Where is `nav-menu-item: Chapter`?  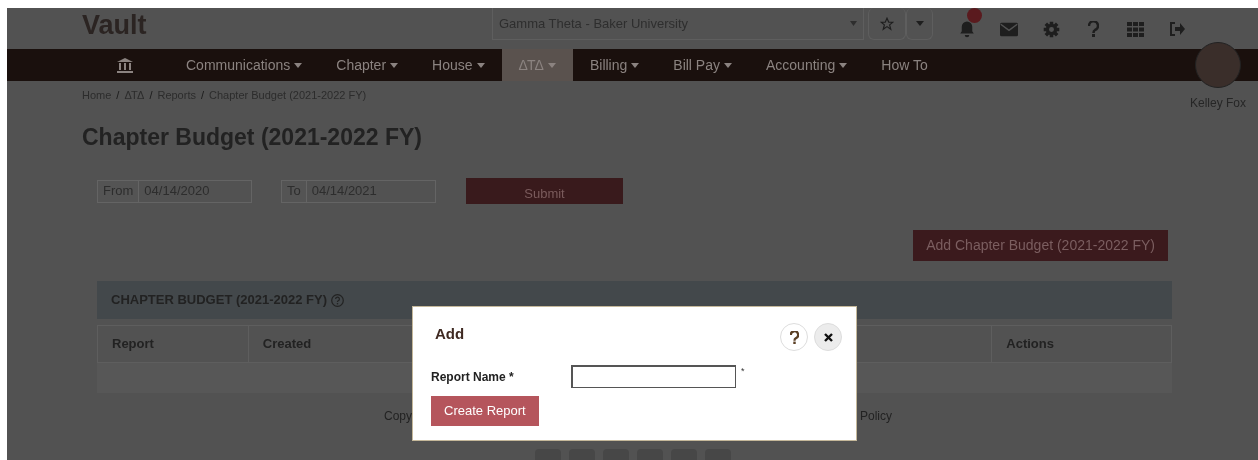
nav-menu-item: Chapter is located at coordinates (367, 65).